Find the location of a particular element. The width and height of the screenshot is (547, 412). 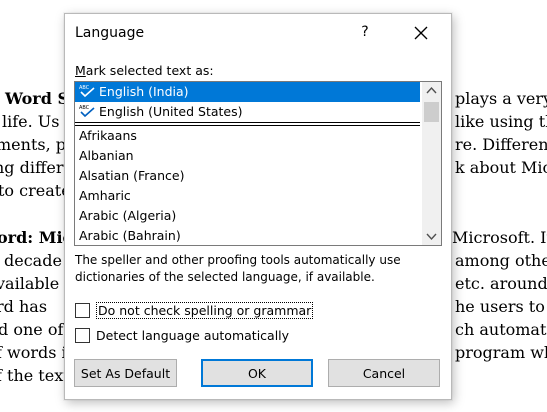

doc-line: among other is located at coordinates (501, 260).